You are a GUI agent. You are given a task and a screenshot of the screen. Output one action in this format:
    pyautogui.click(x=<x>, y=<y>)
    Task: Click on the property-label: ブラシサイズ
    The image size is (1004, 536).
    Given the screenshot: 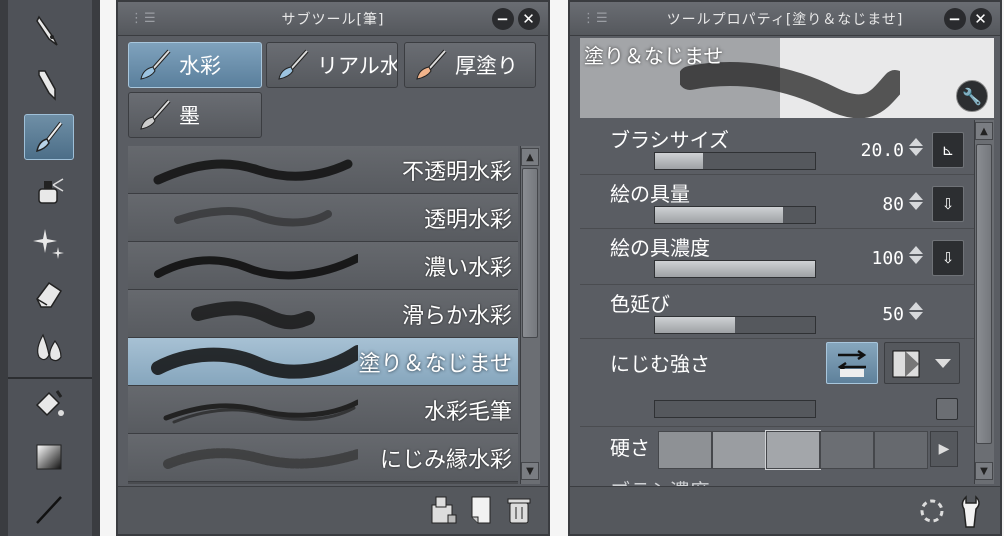 What is the action you would take?
    pyautogui.click(x=669, y=140)
    